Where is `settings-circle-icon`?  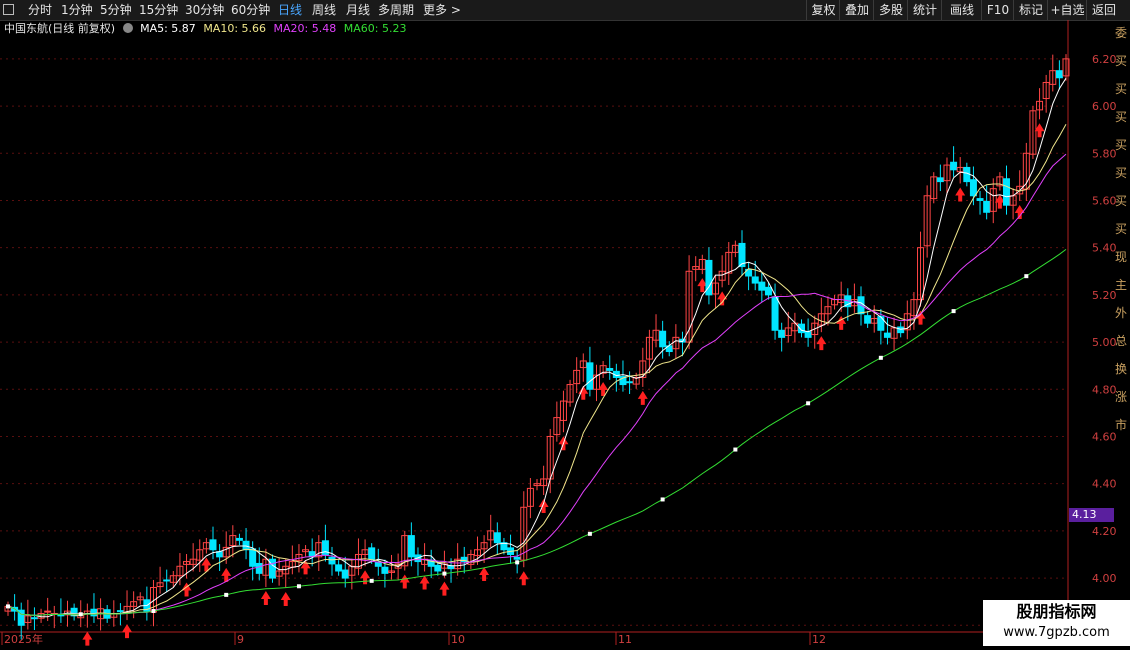
settings-circle-icon is located at coordinates (127, 28).